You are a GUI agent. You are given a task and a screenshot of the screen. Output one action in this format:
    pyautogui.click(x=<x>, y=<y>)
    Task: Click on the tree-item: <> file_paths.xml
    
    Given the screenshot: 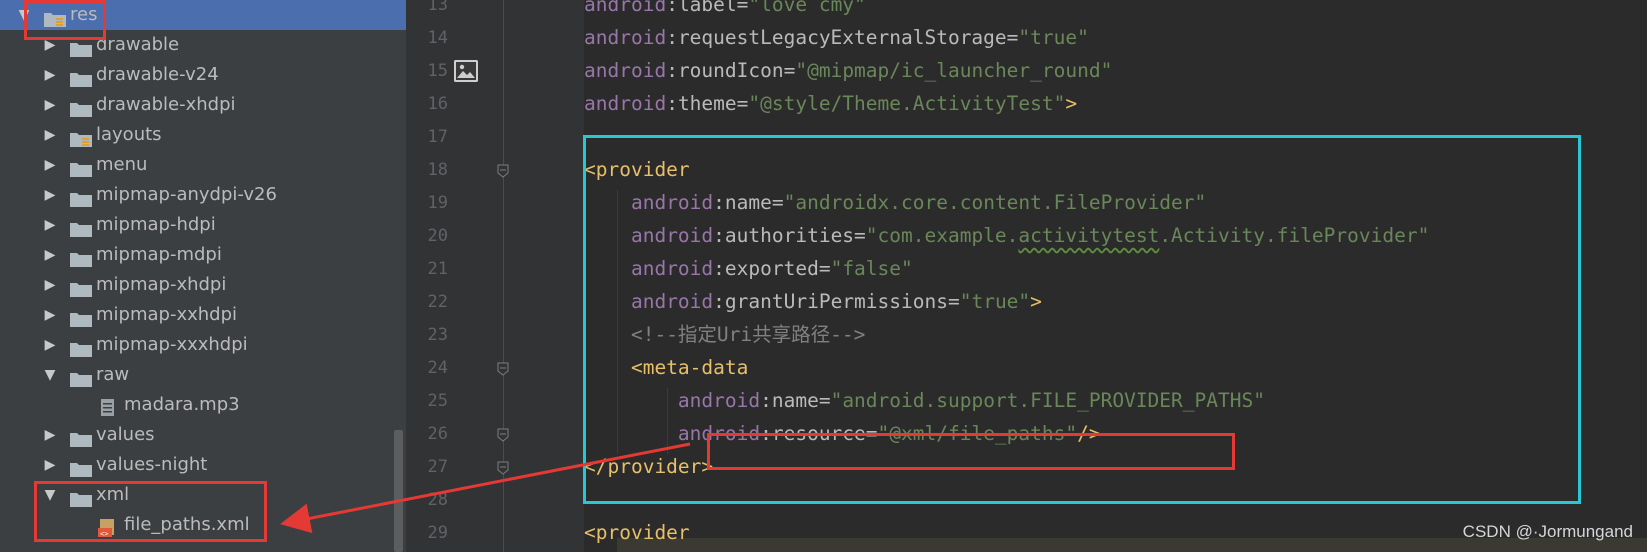 What is the action you would take?
    pyautogui.click(x=203, y=525)
    